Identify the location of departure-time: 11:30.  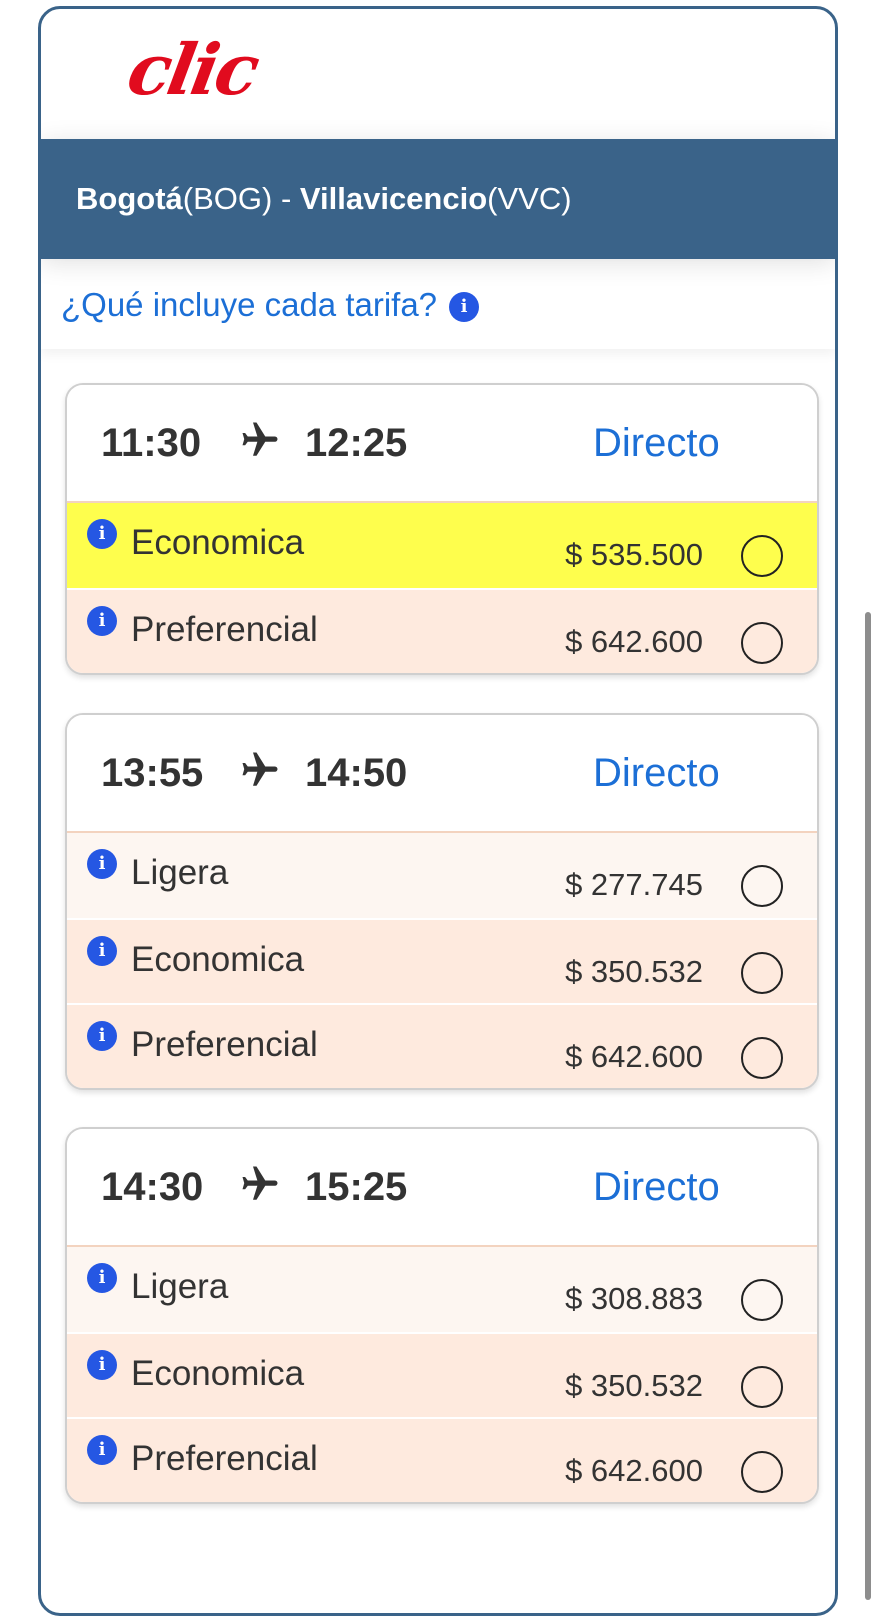
(151, 443).